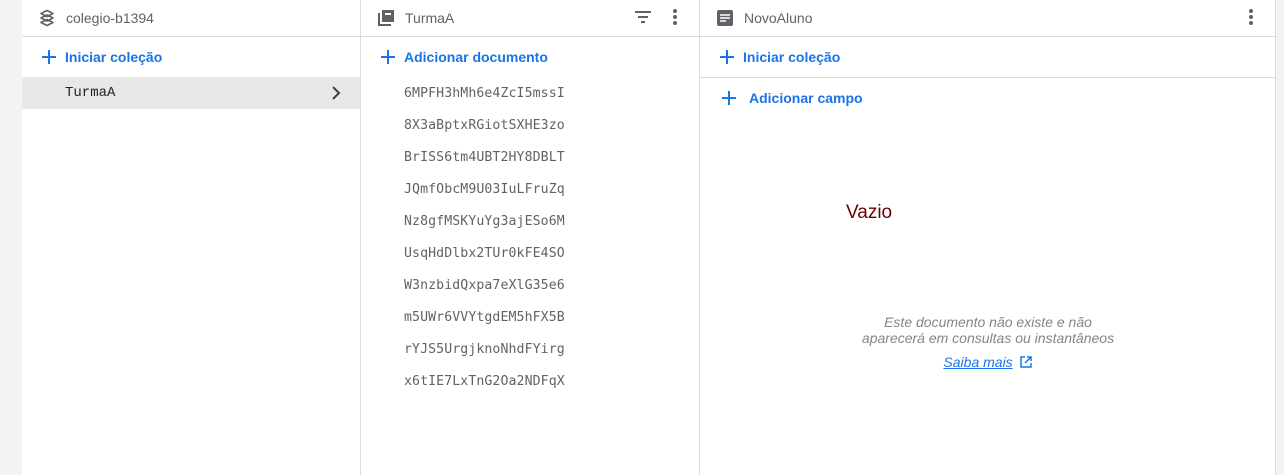  I want to click on collection-panel-header: TurmaA, so click(530, 18).